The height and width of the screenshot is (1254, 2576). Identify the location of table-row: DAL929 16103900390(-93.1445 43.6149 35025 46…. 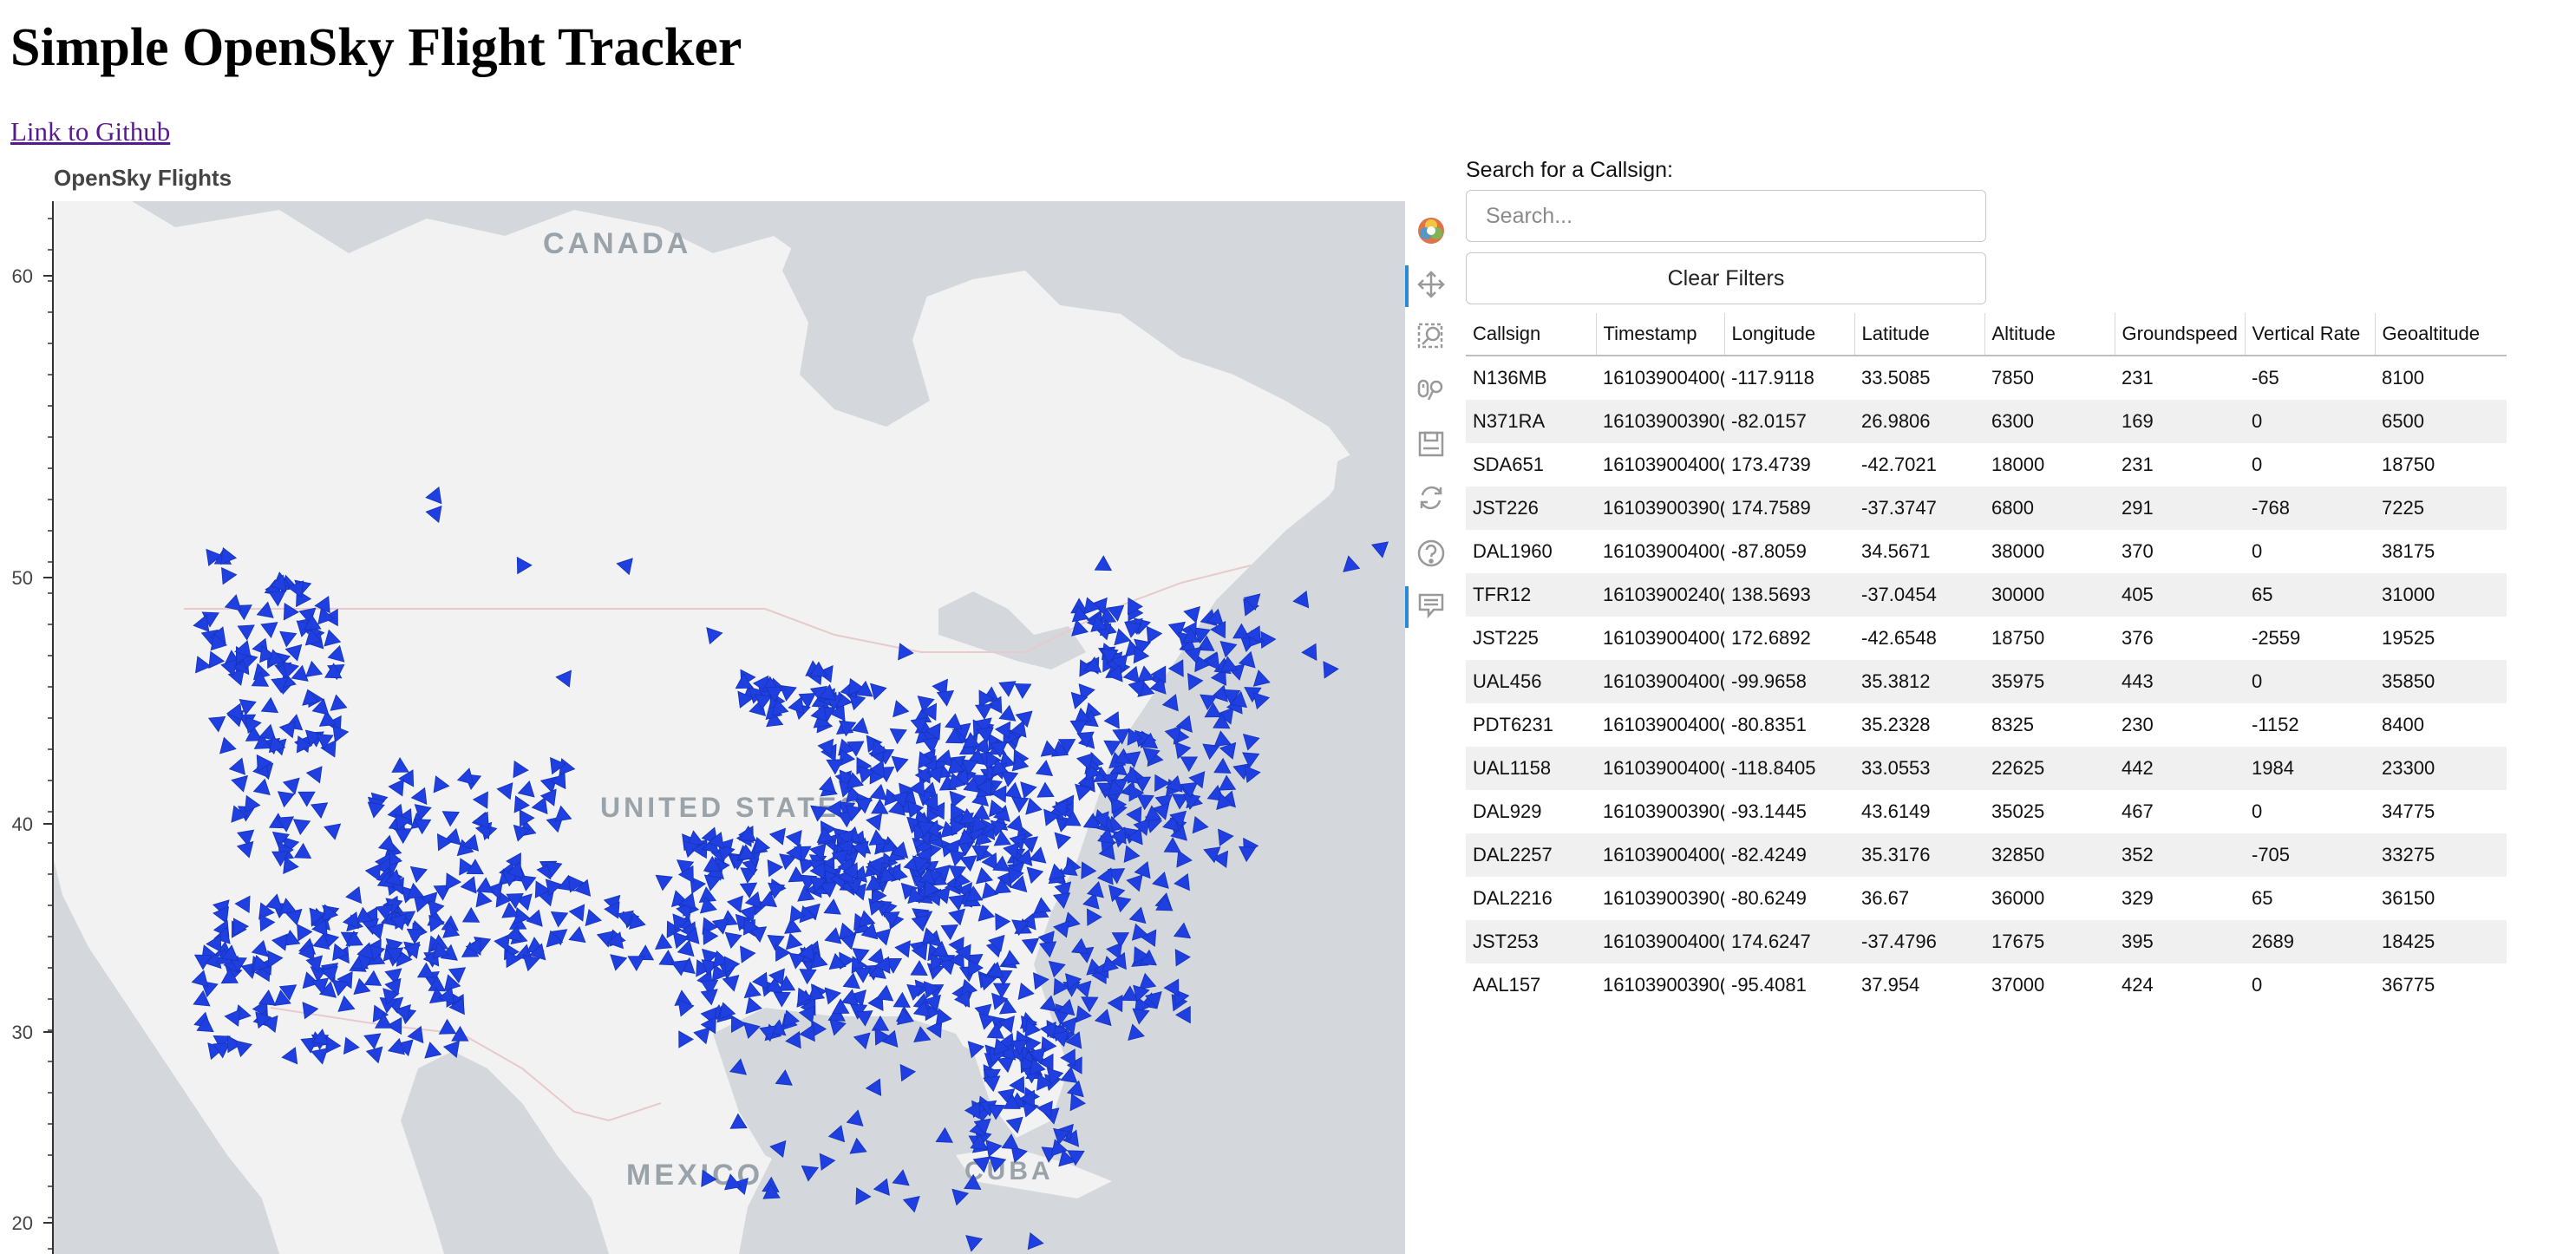
(1986, 811).